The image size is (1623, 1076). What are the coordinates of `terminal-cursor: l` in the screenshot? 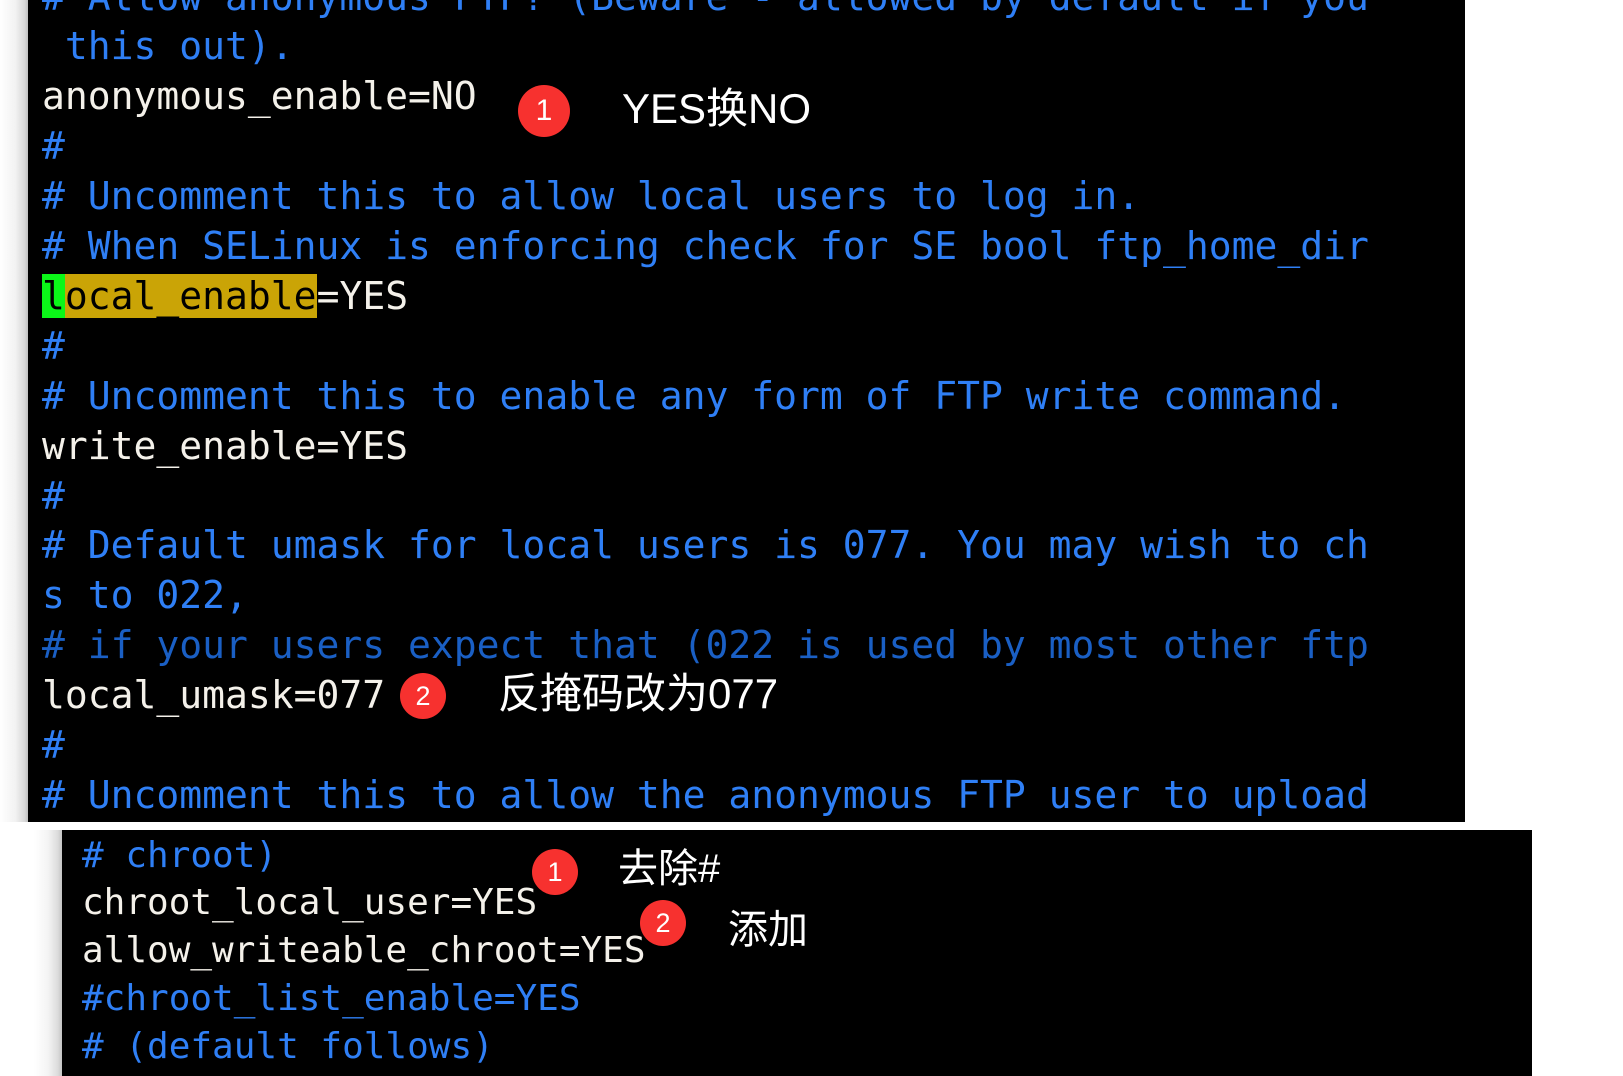 It's located at (53, 296).